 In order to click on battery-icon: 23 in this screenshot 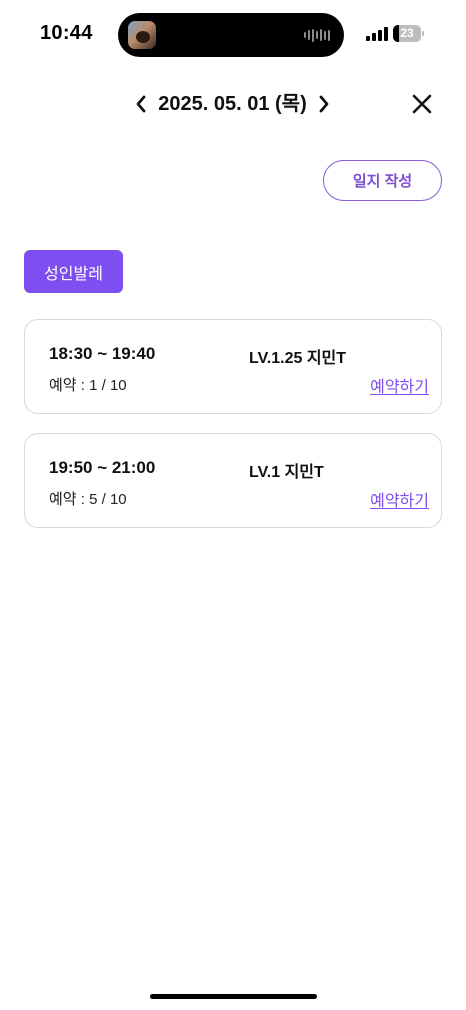, I will do `click(407, 33)`.